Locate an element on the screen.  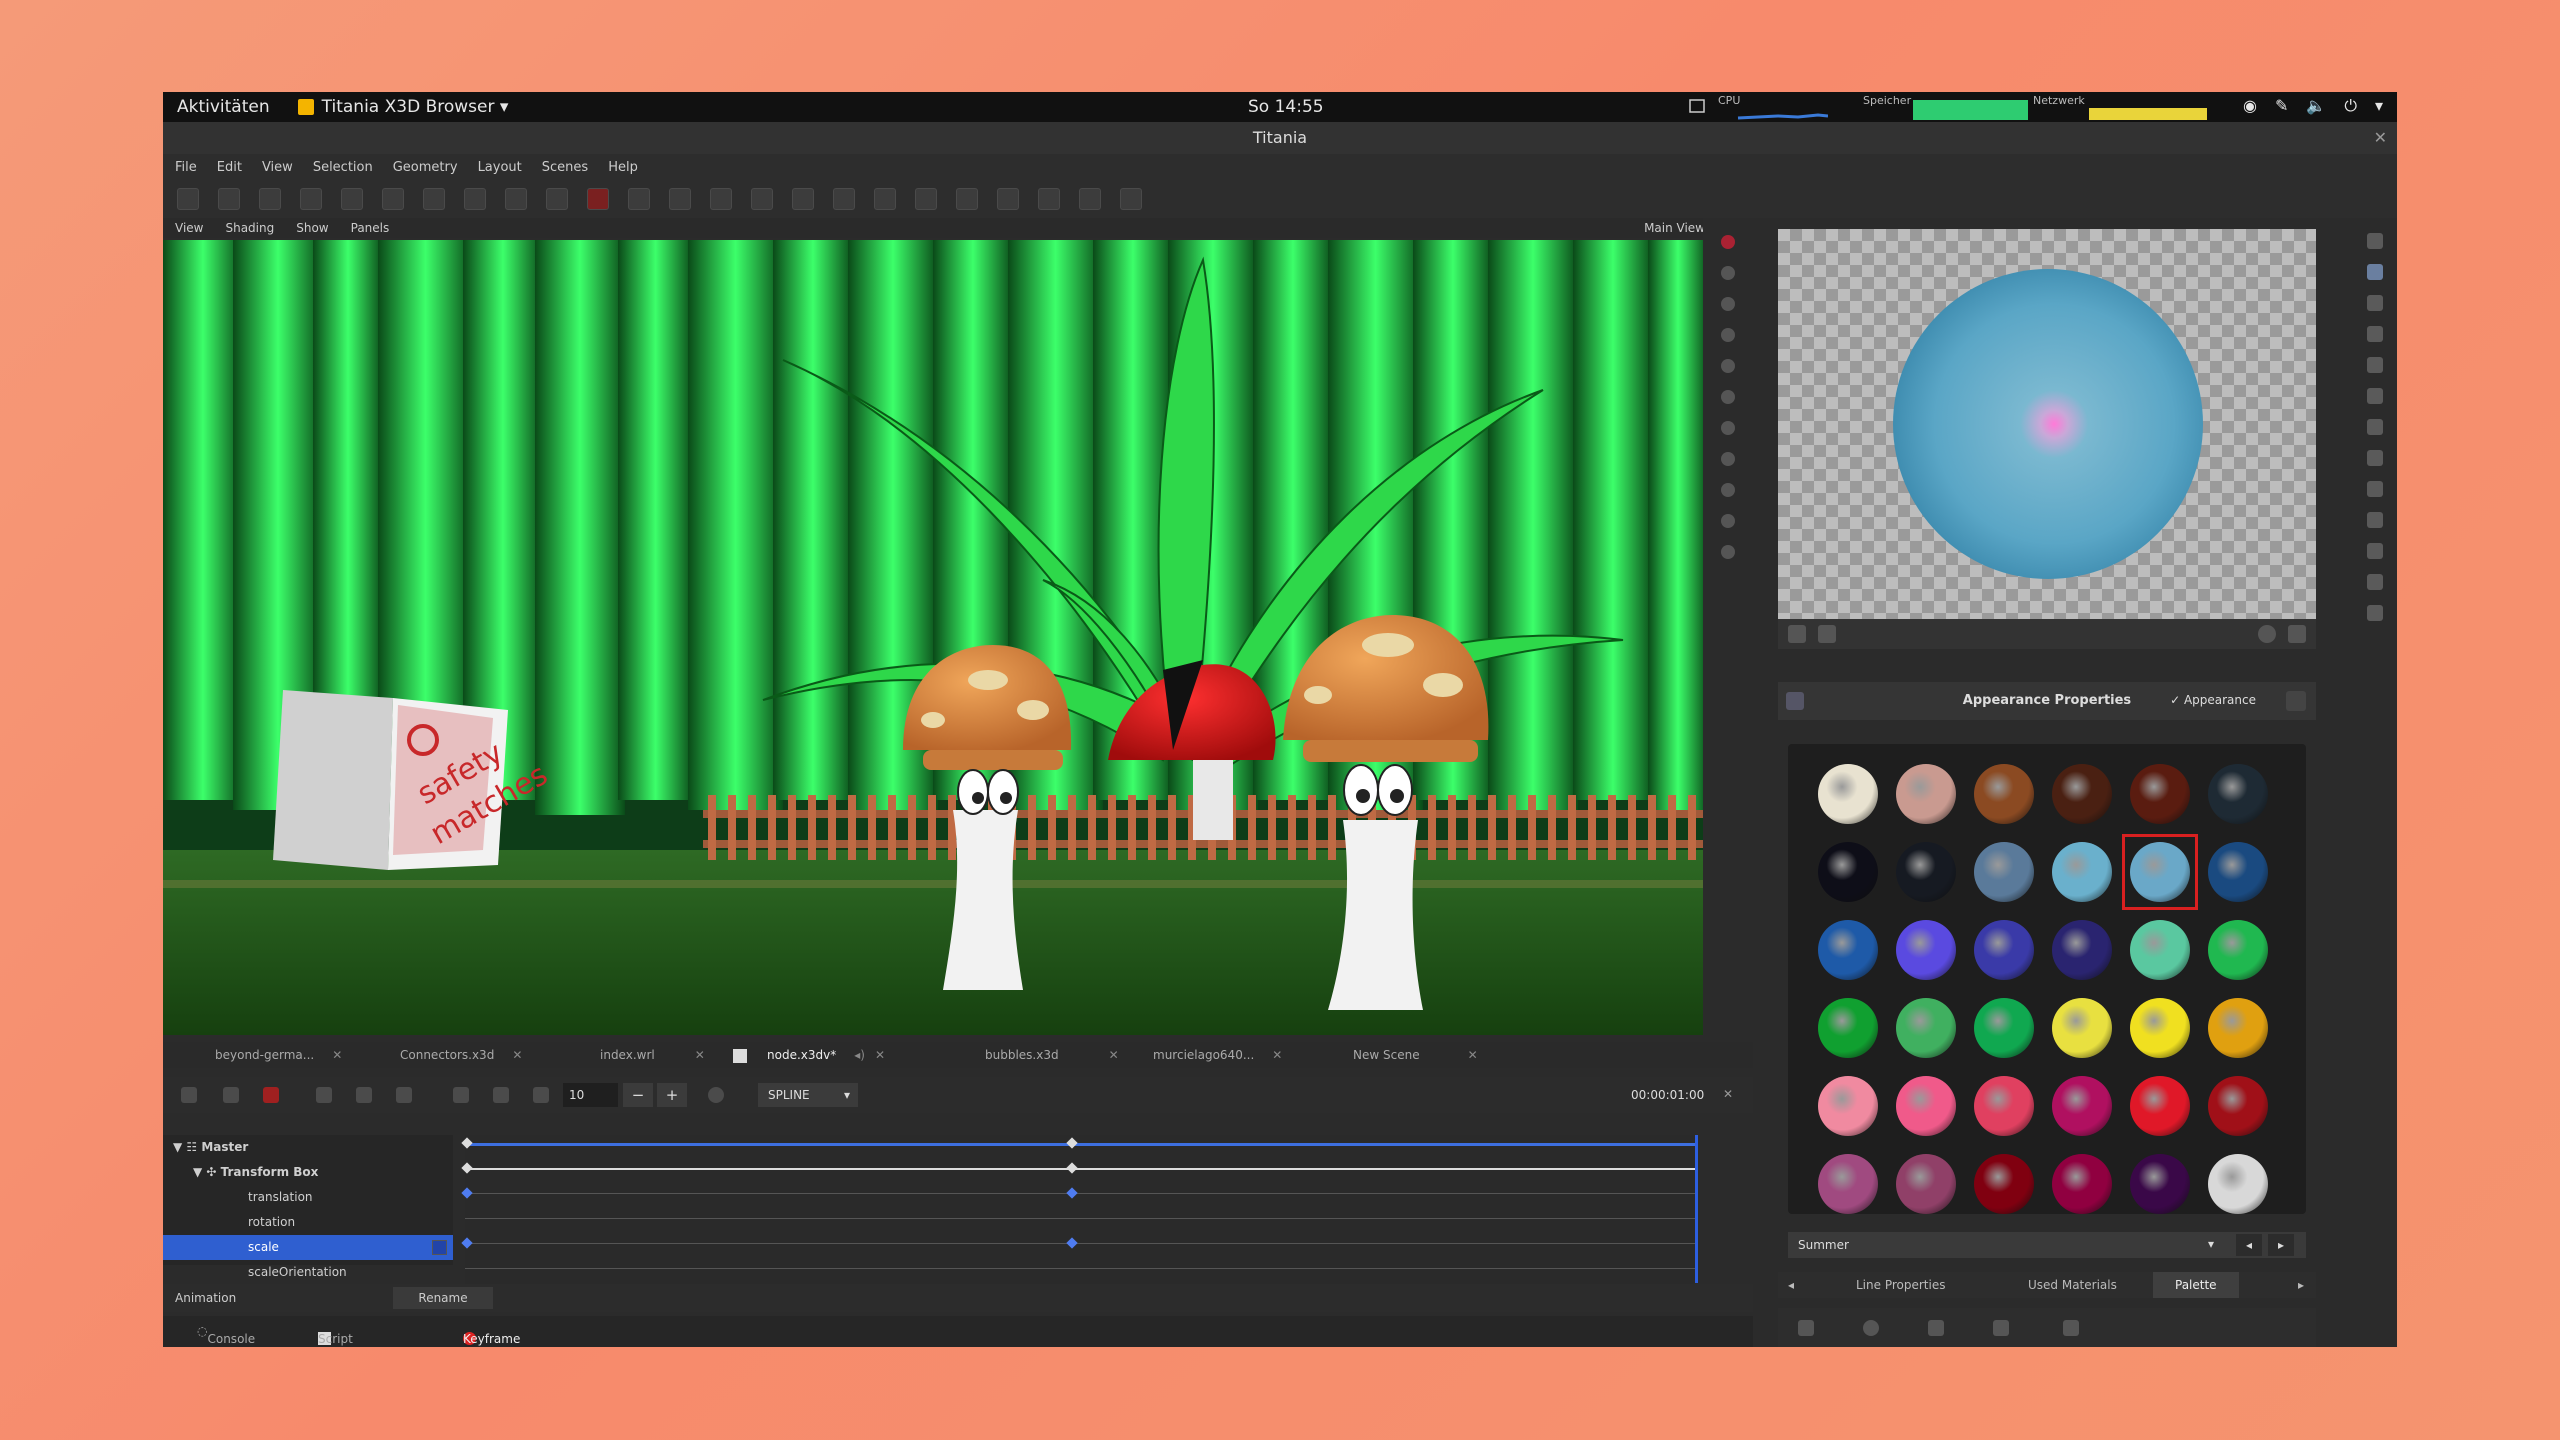
lookat-icon is located at coordinates (1728, 459).